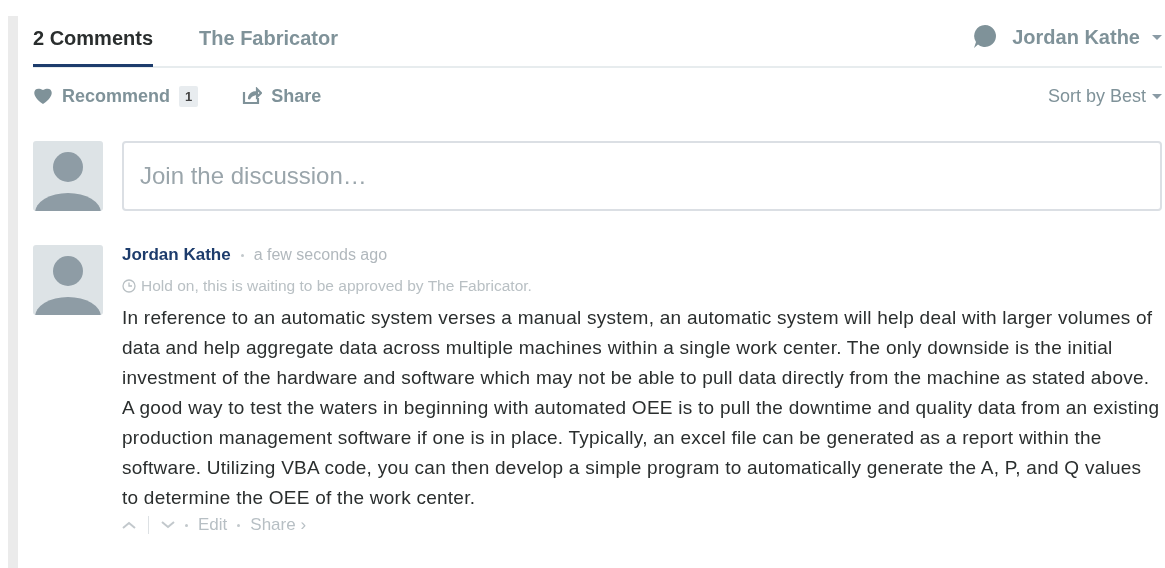 This screenshot has height=568, width=1165. I want to click on recommend-count: 1, so click(189, 96).